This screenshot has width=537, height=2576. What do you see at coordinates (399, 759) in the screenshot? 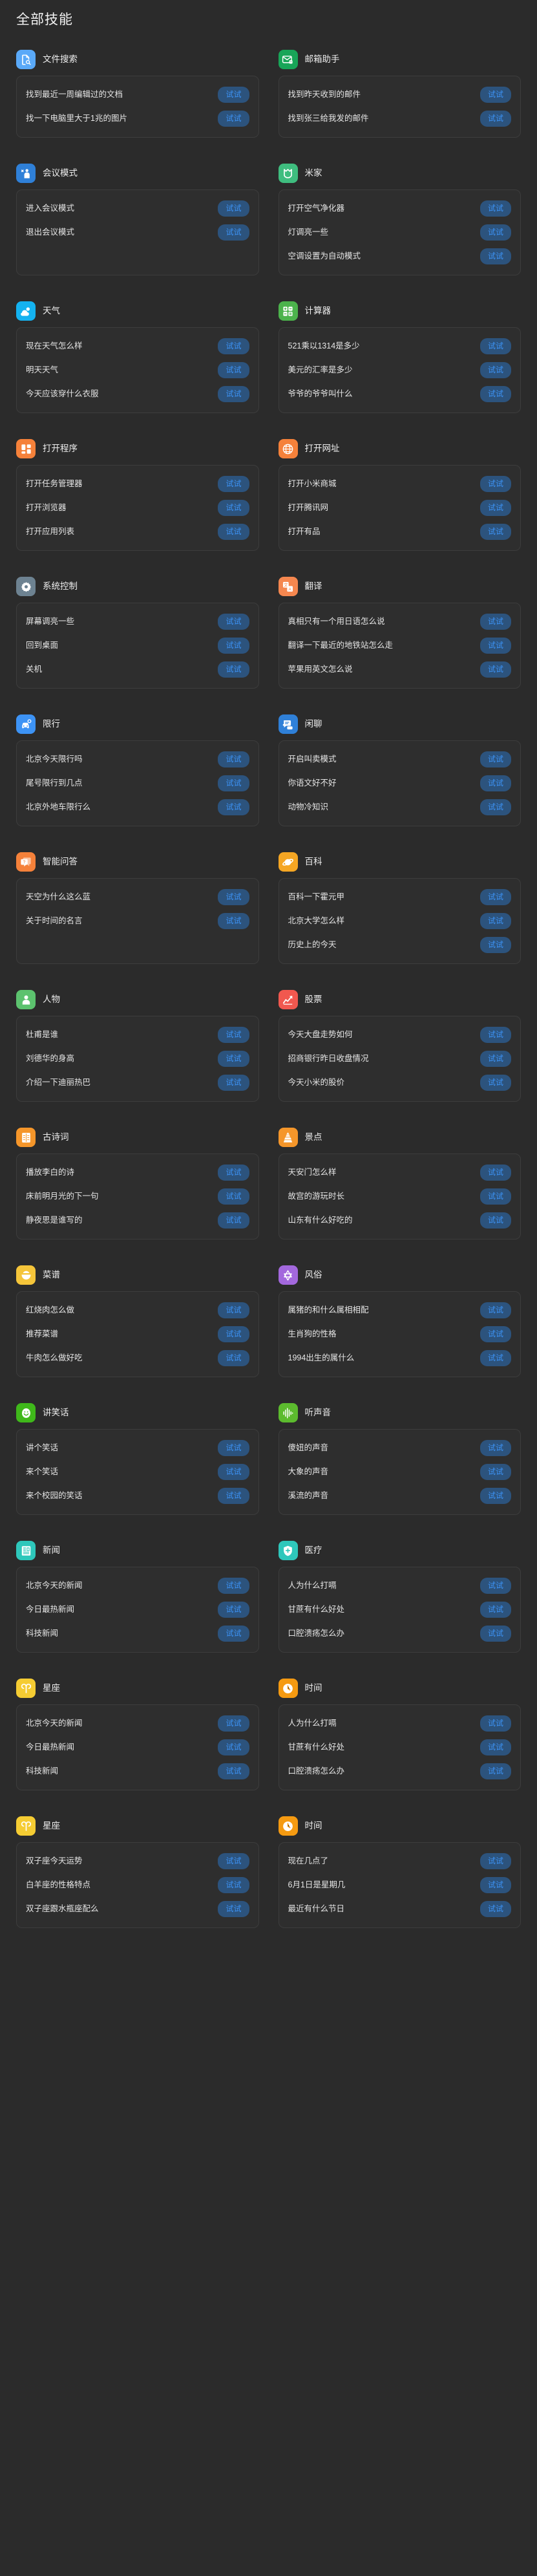
I see `skill-item: 开启叫卖模式 试试` at bounding box center [399, 759].